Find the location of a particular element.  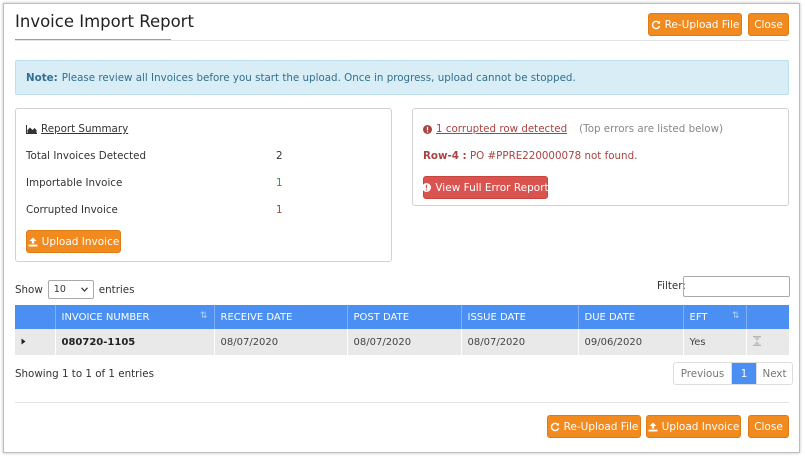

error-row: Row-4 : PO #PPRE220000078 not found. is located at coordinates (530, 156).